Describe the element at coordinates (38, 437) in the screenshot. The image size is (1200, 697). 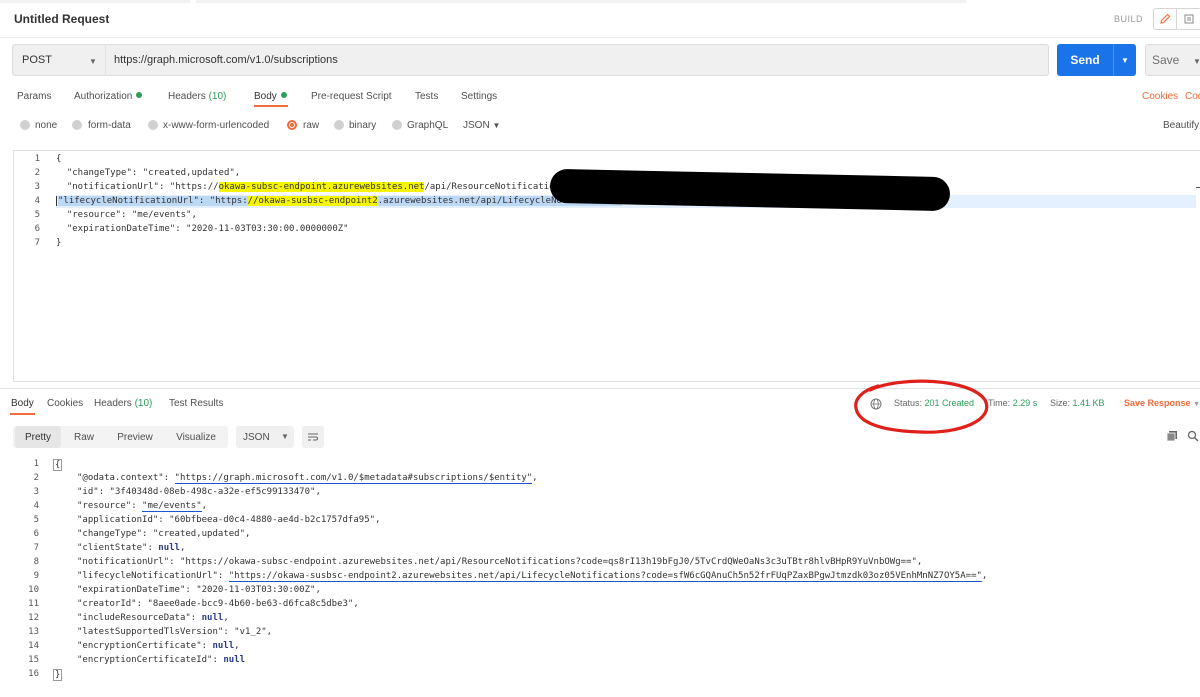
I see `view-pretty-button: Pretty` at that location.